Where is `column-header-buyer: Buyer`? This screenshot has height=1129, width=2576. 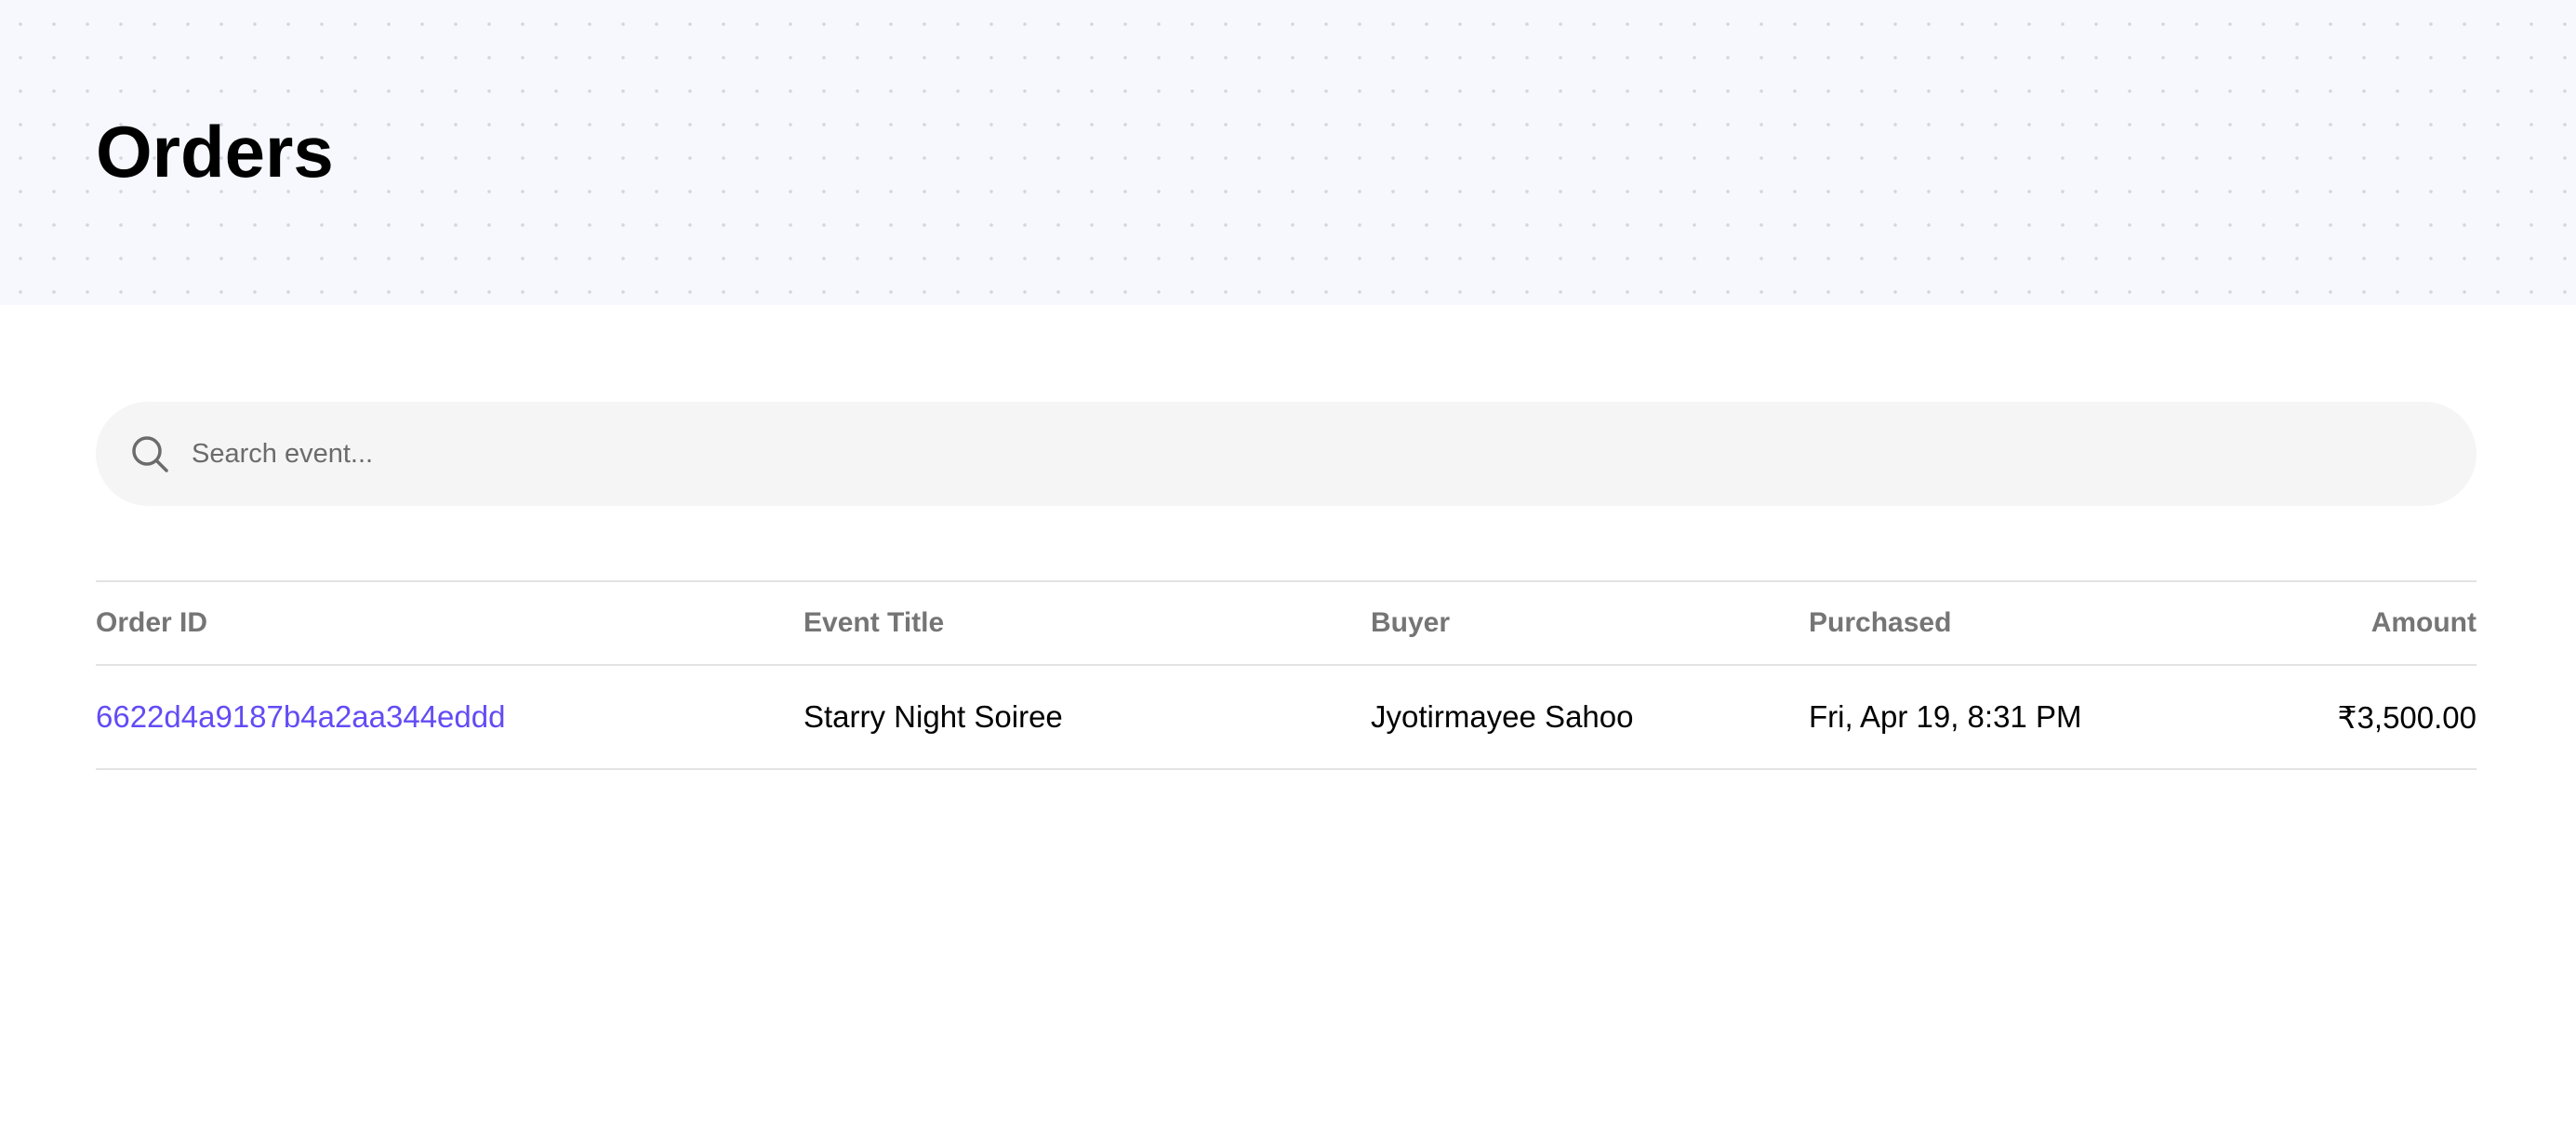
column-header-buyer: Buyer is located at coordinates (1411, 622).